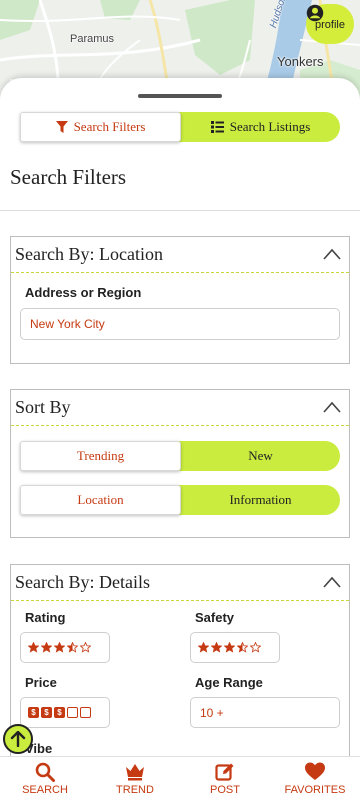 The width and height of the screenshot is (360, 800). Describe the element at coordinates (224, 772) in the screenshot. I see `edit-icon` at that location.